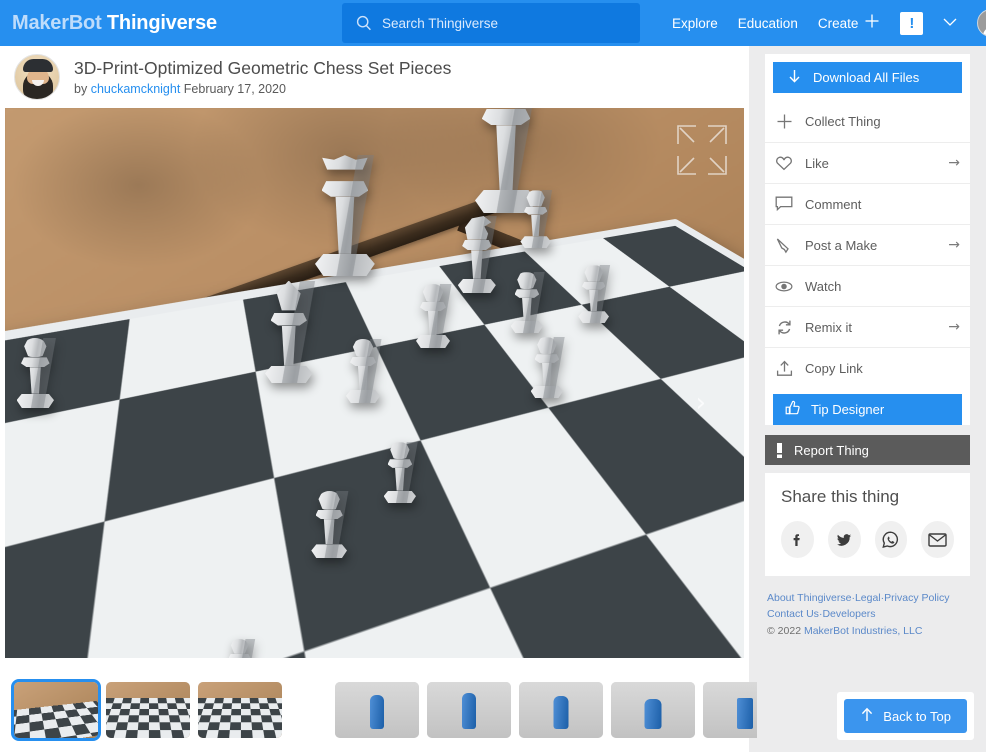 This screenshot has width=986, height=752. Describe the element at coordinates (768, 23) in the screenshot. I see `nav-education: Education` at that location.